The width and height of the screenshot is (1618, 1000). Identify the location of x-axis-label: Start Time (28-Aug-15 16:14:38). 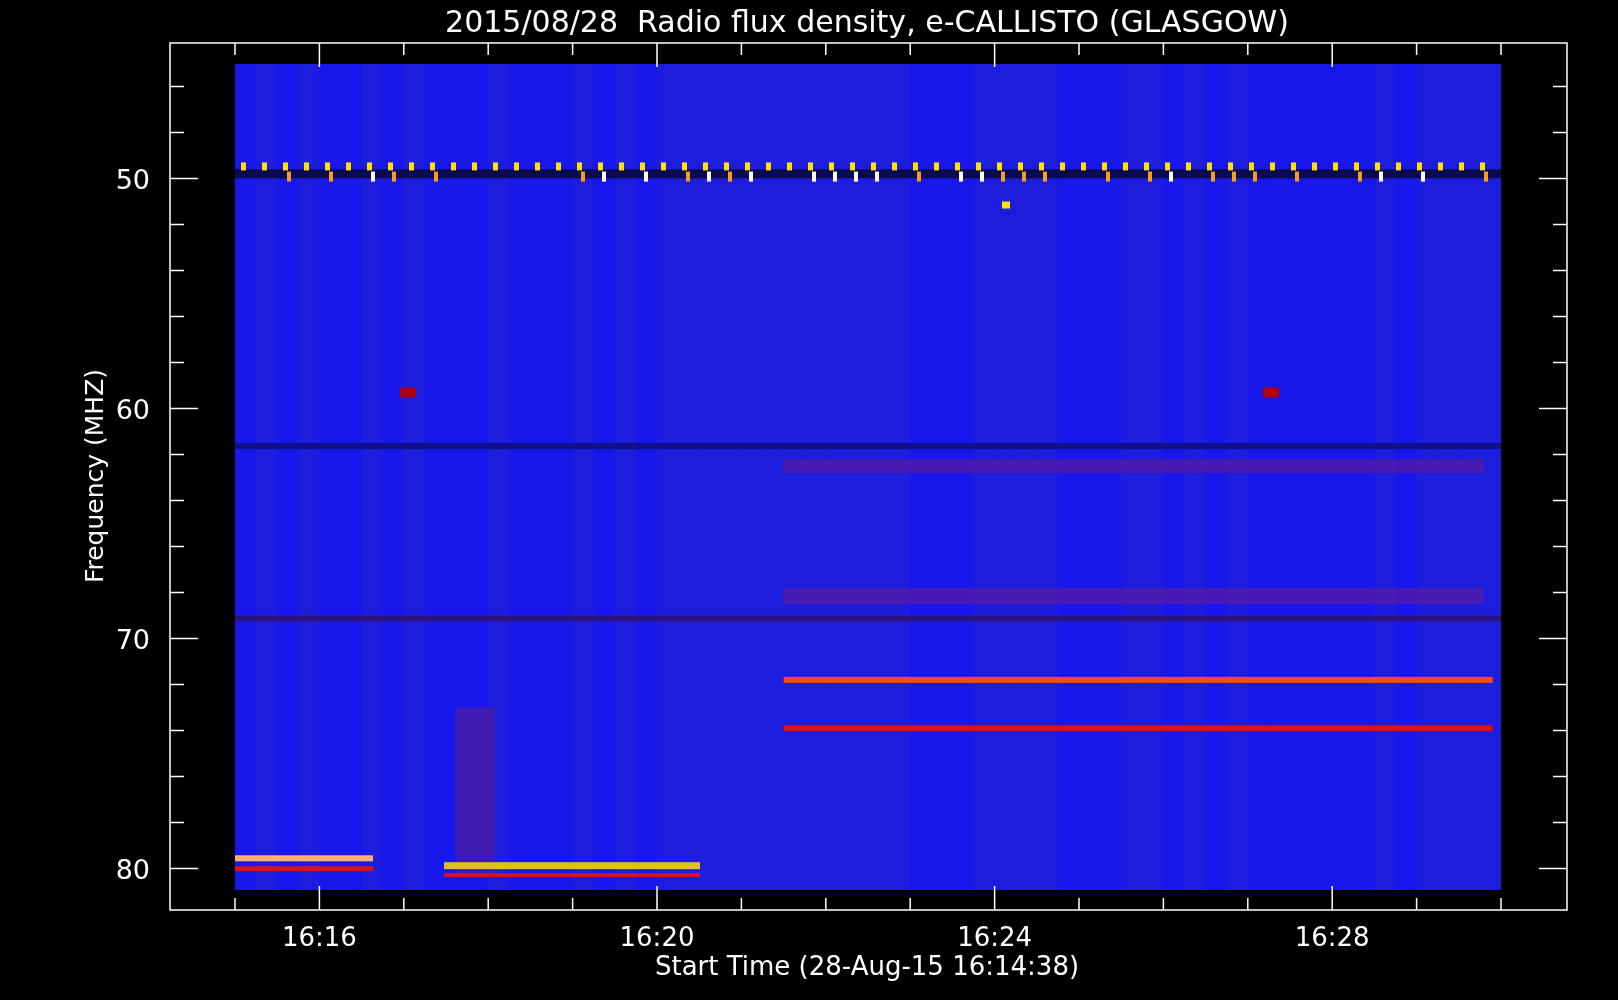
(867, 966).